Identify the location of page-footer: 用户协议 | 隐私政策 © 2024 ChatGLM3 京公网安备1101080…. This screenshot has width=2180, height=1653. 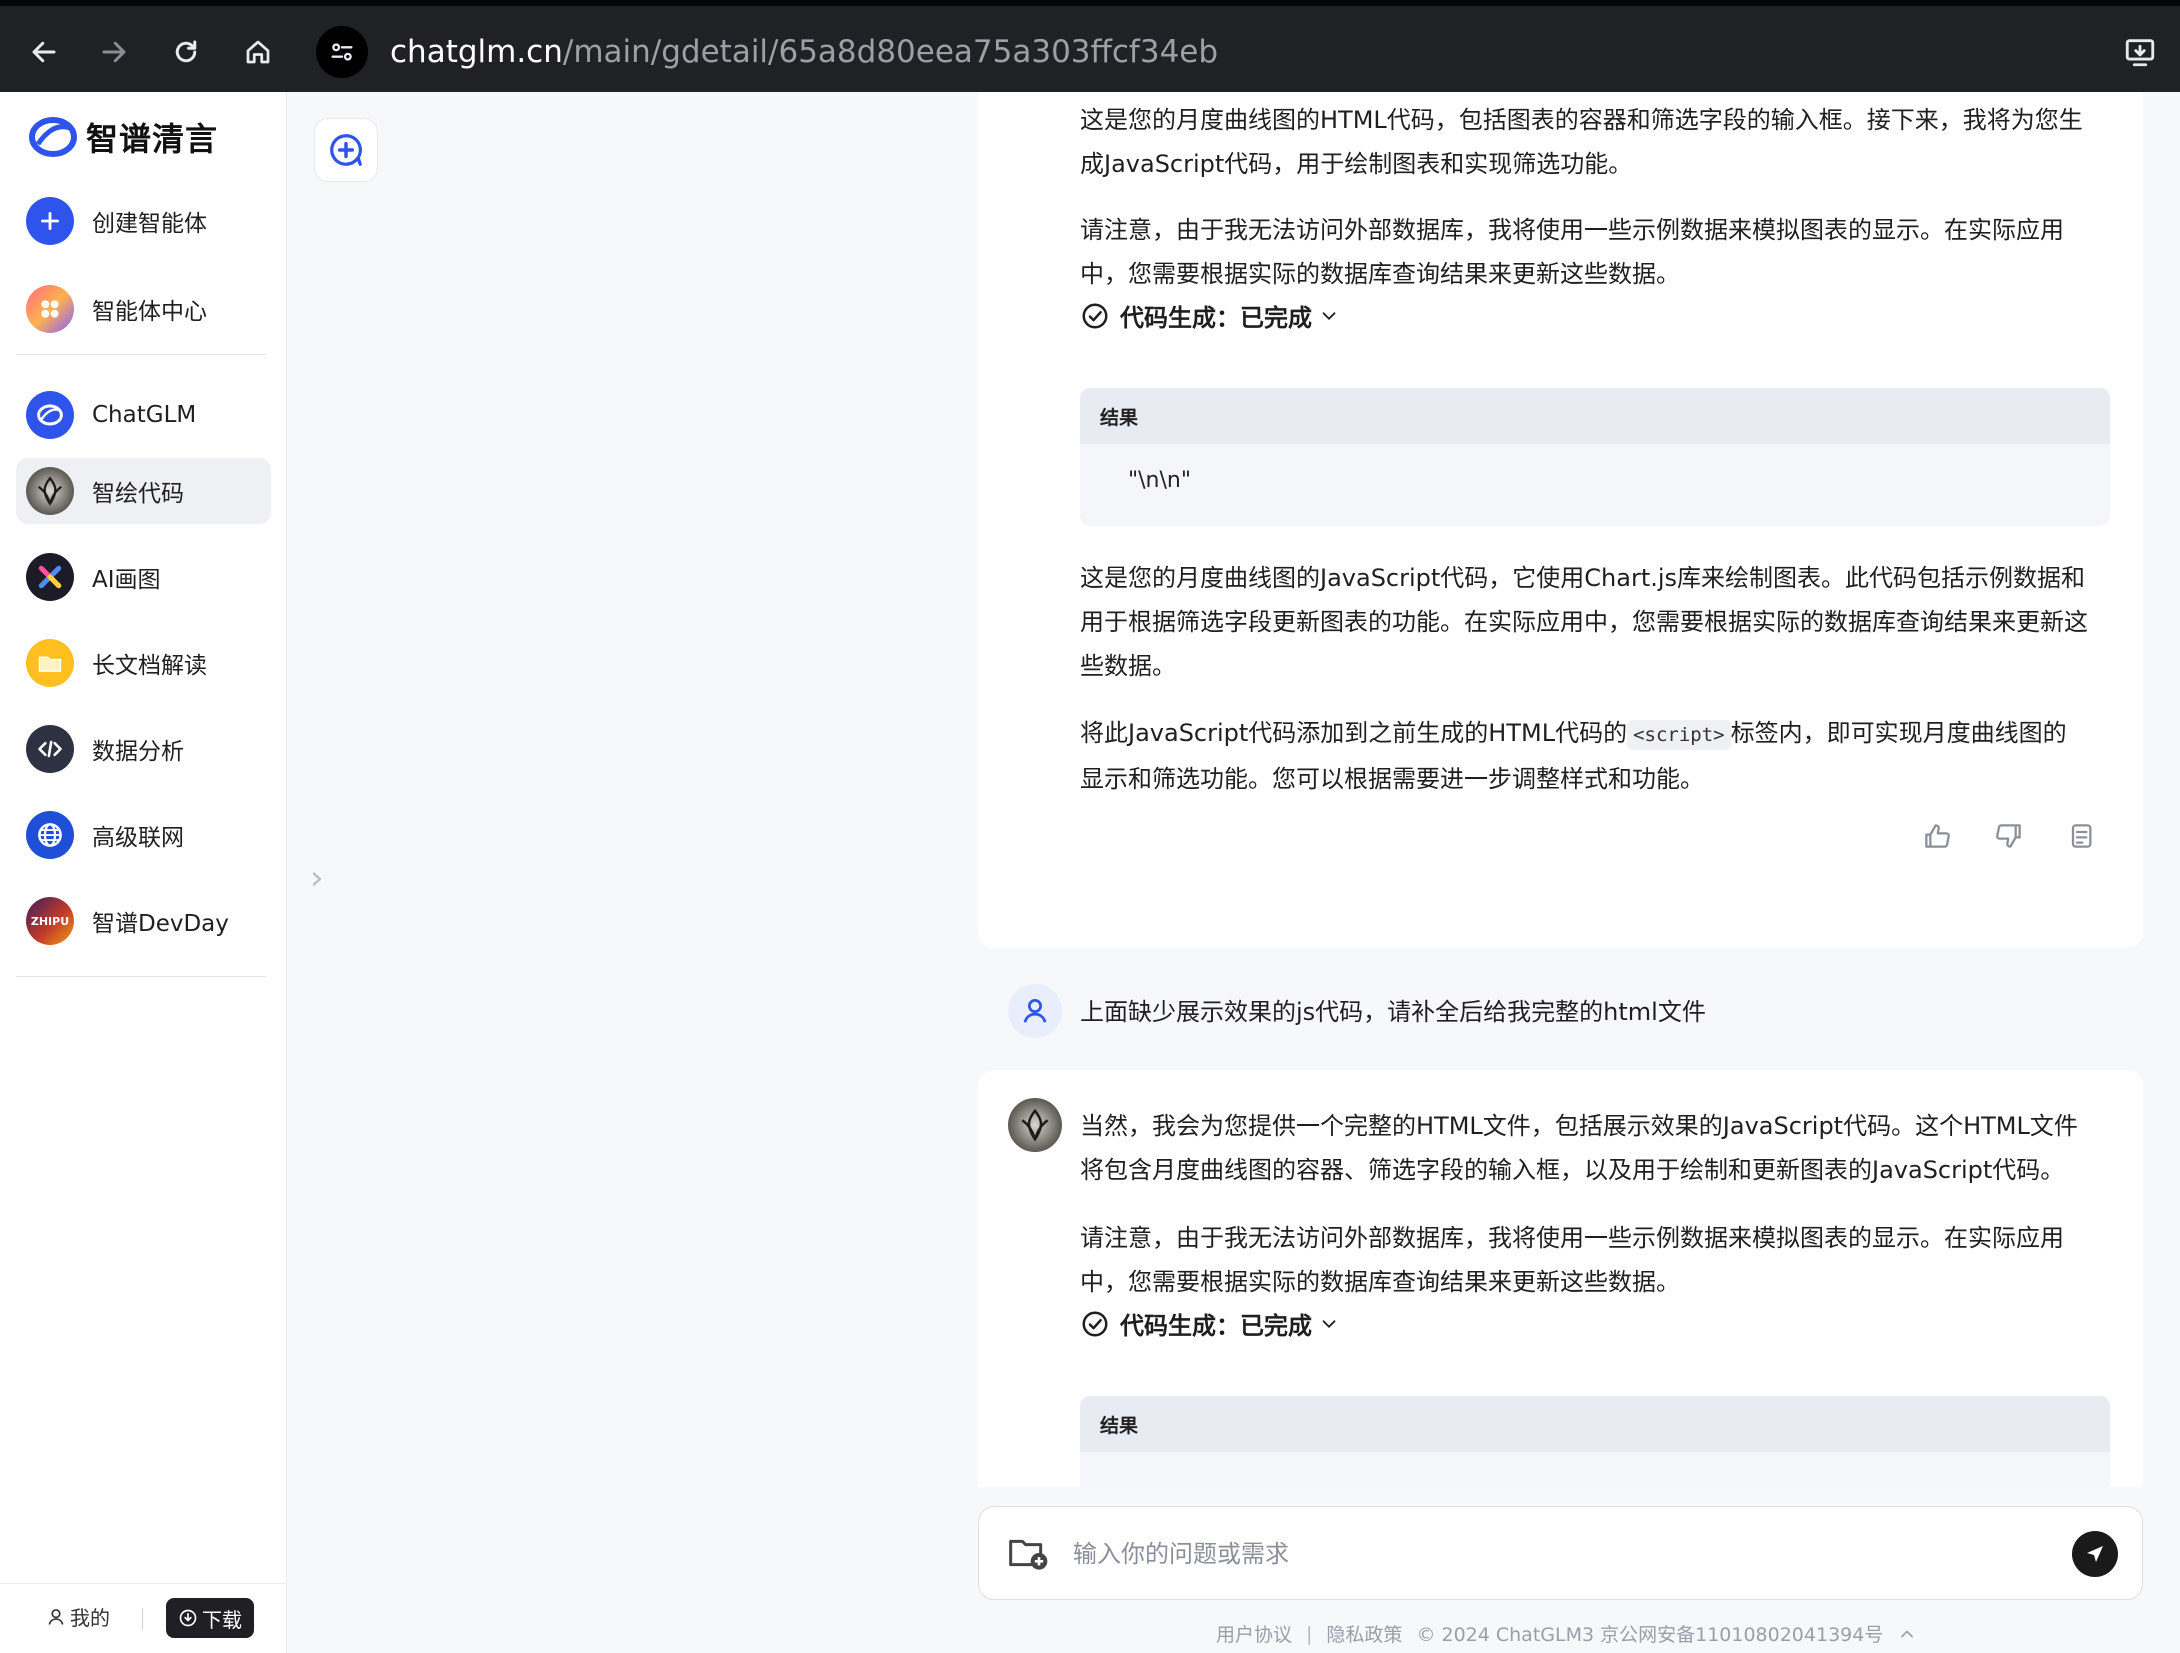
(1566, 1633).